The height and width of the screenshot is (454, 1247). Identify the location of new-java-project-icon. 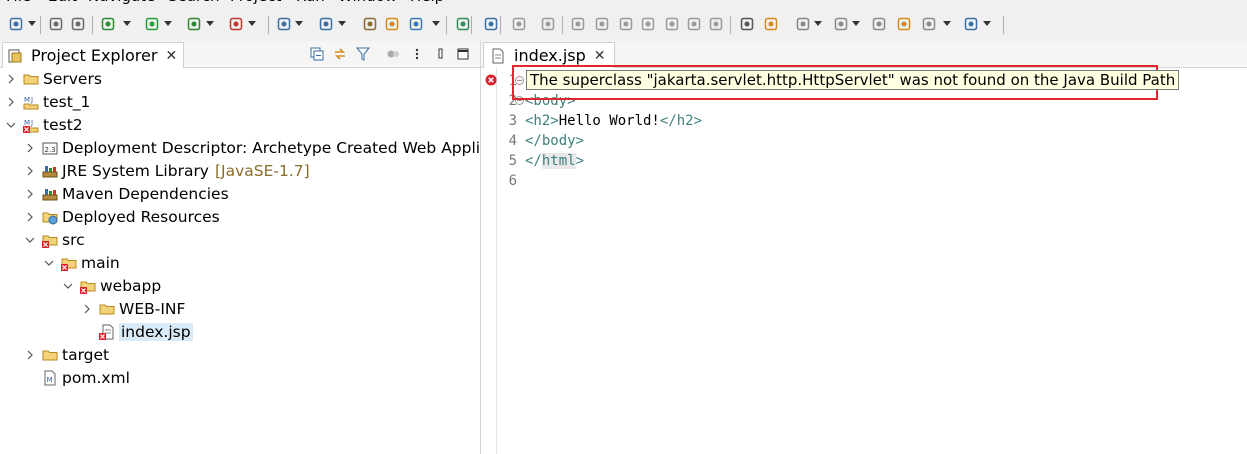
(326, 24).